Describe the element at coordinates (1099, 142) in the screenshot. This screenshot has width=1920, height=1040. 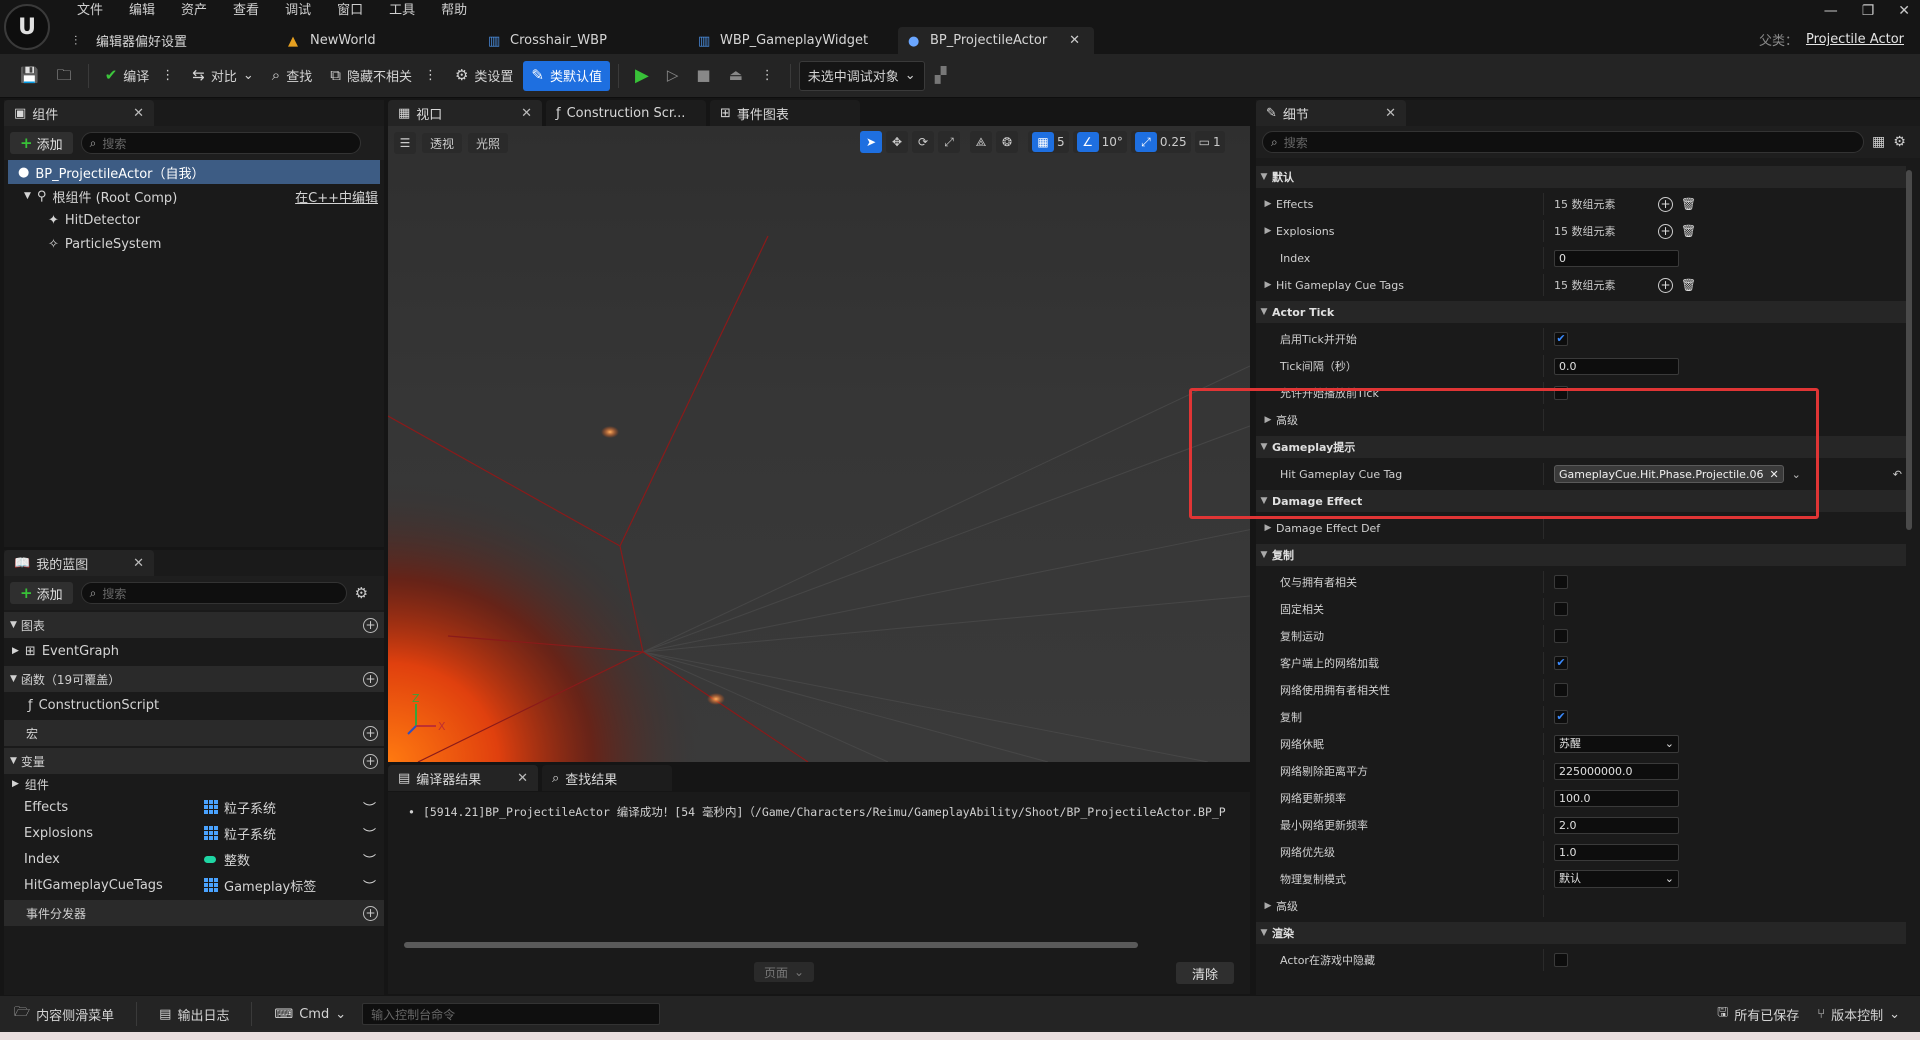
I see `angle-snap-control: ∠ 10°` at that location.